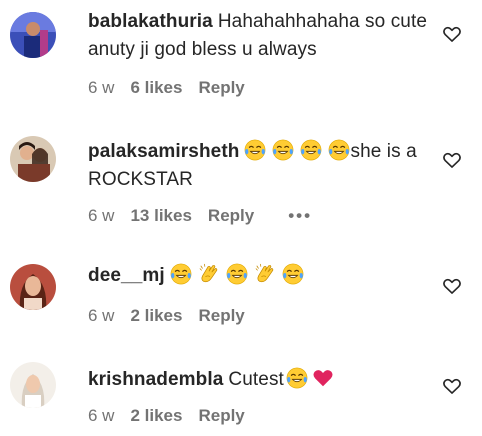  What do you see at coordinates (323, 378) in the screenshot?
I see `red-heart-emoji` at bounding box center [323, 378].